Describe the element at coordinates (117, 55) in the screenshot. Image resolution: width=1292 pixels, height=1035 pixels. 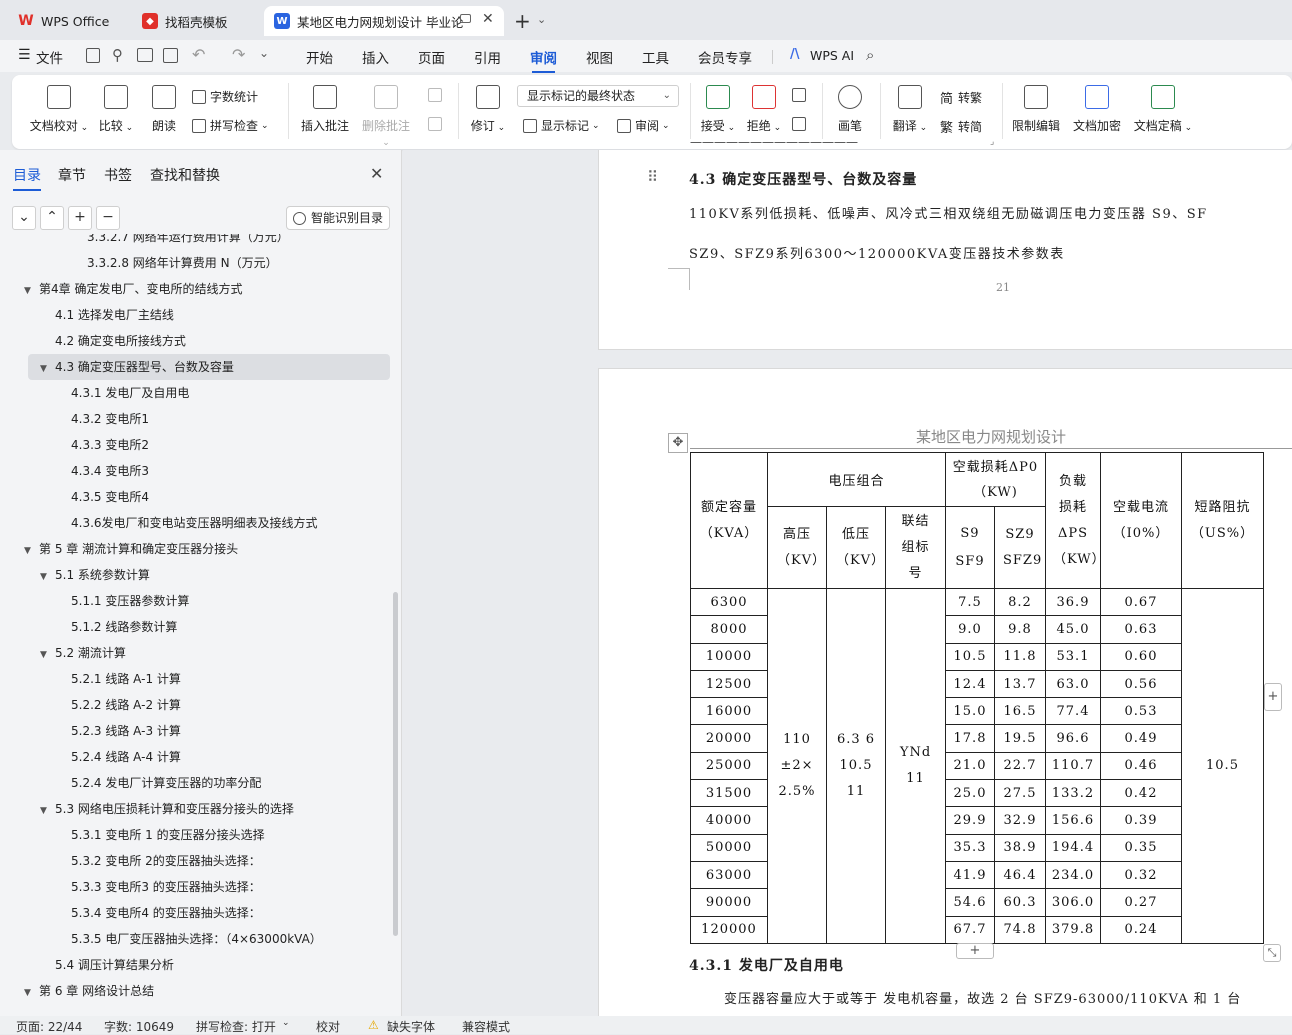
I see `share-icon: ⚲` at that location.